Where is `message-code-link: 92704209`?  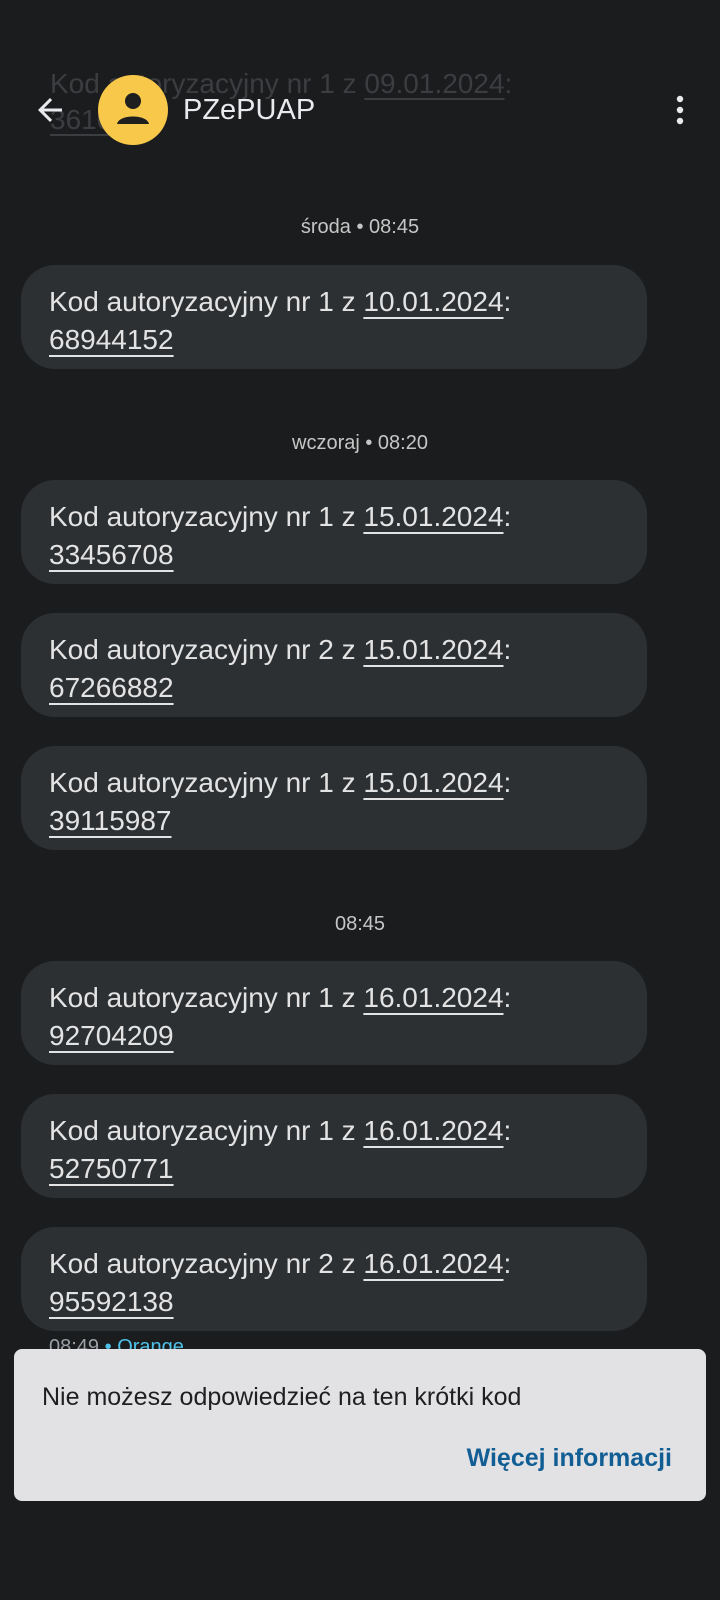
message-code-link: 92704209 is located at coordinates (111, 1035).